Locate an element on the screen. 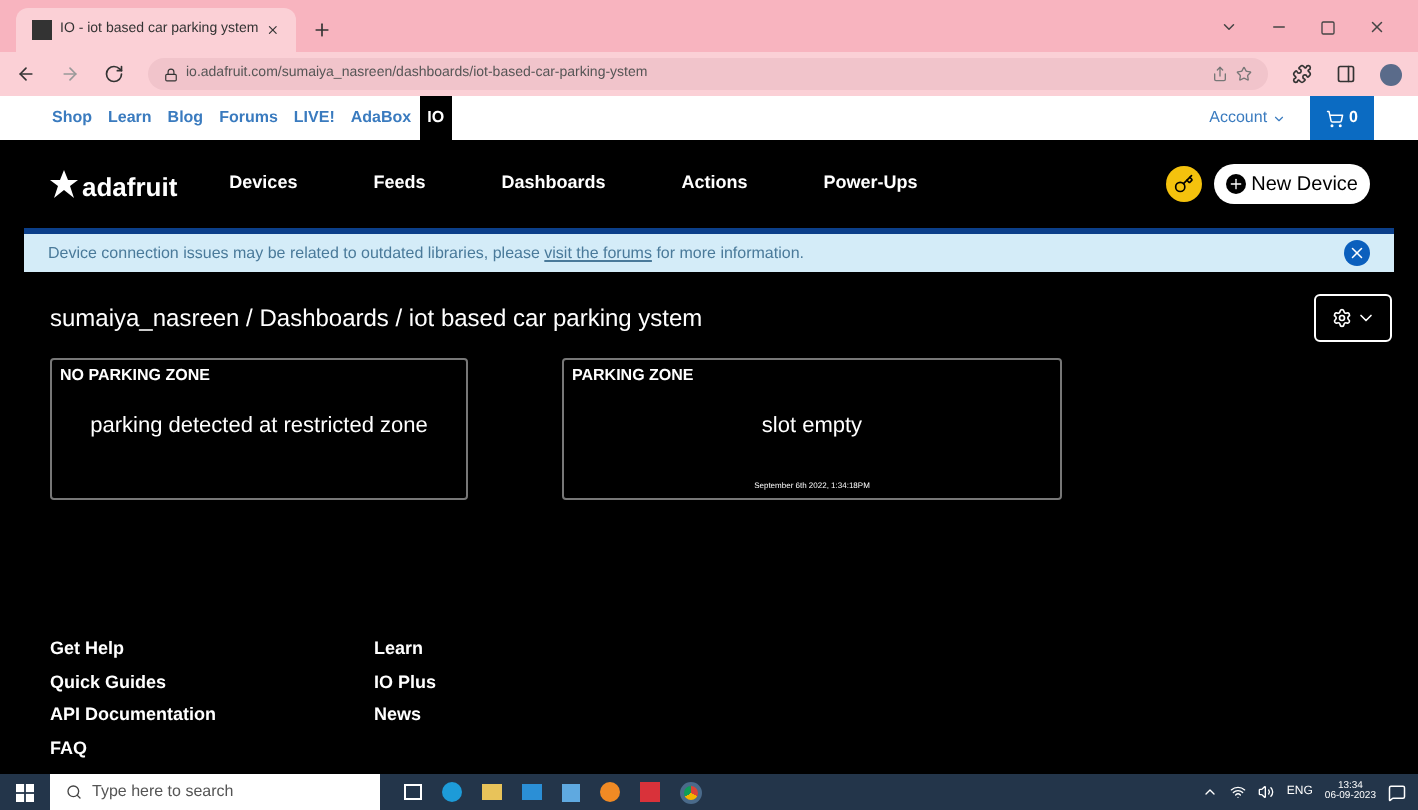 Image resolution: width=1418 pixels, height=810 pixels. breadcrumb: sumaiya_nasreen / Dashboards / iot based car parking ystem is located at coordinates (376, 319).